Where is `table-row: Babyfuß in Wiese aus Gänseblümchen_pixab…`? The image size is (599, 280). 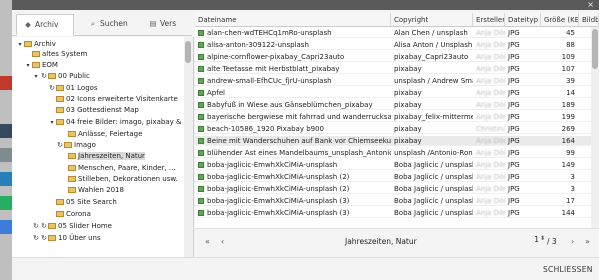
table-row: Babyfuß in Wiese aus Gänseblümchen_pixab… is located at coordinates (393, 105).